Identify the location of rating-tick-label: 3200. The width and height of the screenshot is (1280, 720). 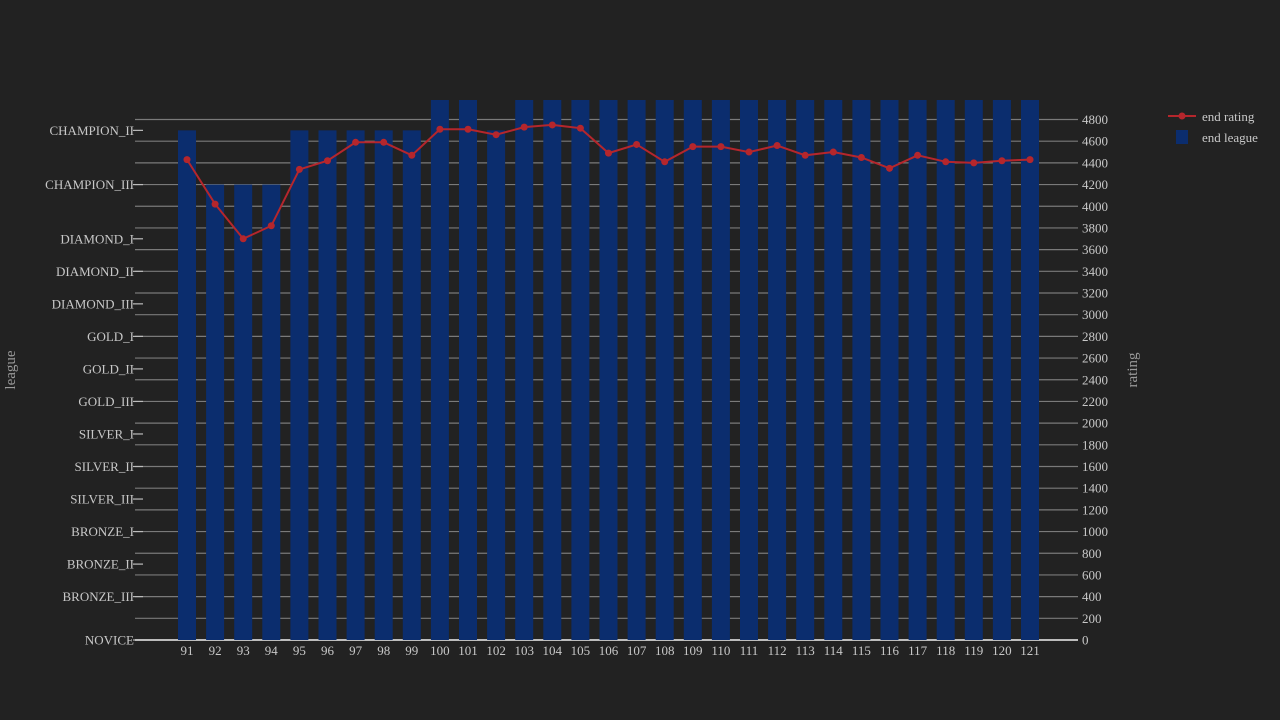
(1095, 293).